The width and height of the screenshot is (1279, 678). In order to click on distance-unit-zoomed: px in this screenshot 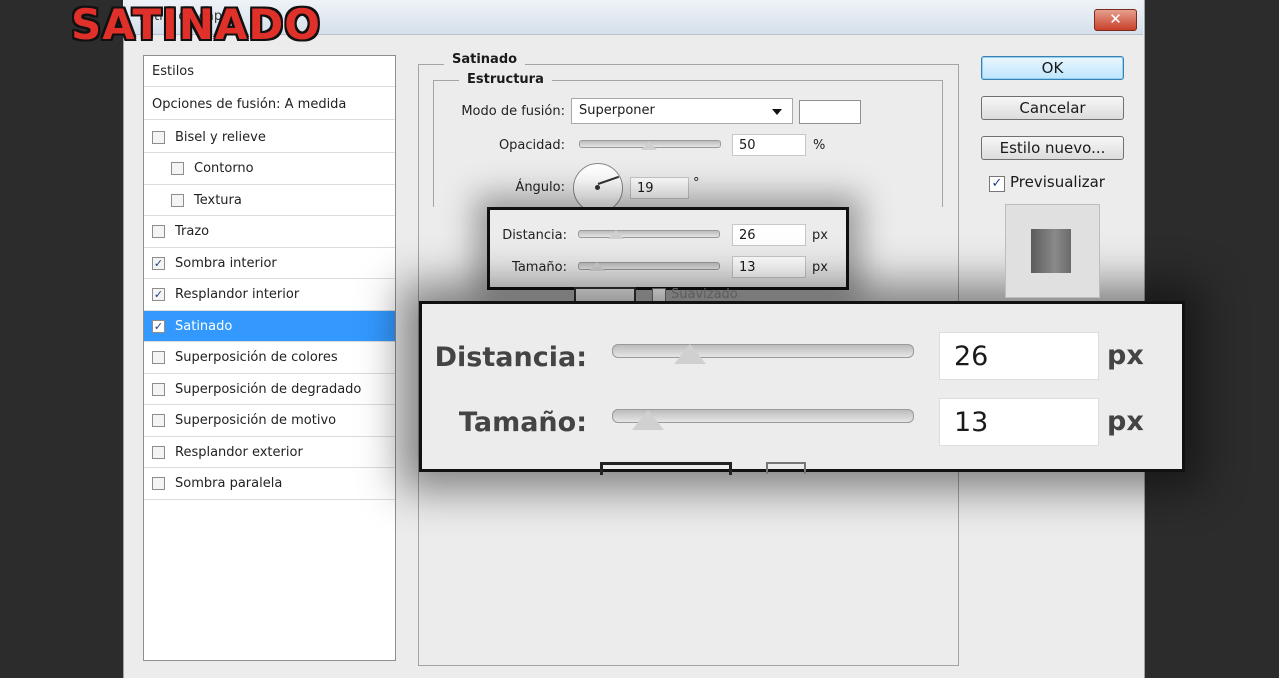, I will do `click(1125, 355)`.